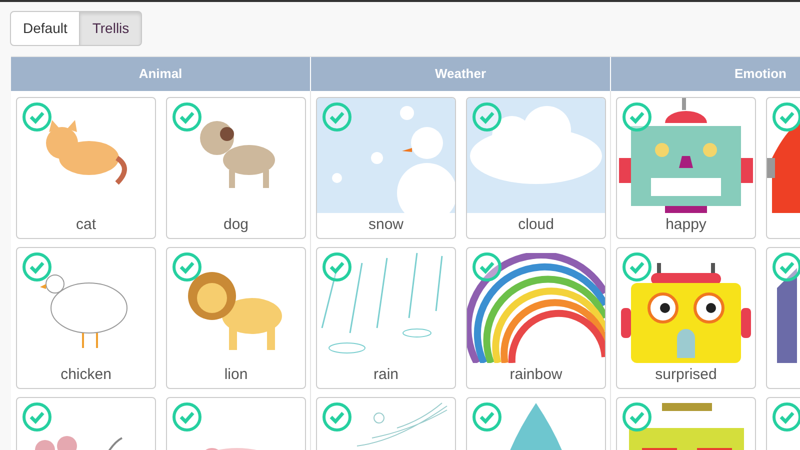 The image size is (800, 450). What do you see at coordinates (86, 167) in the screenshot?
I see `image-card: cat` at bounding box center [86, 167].